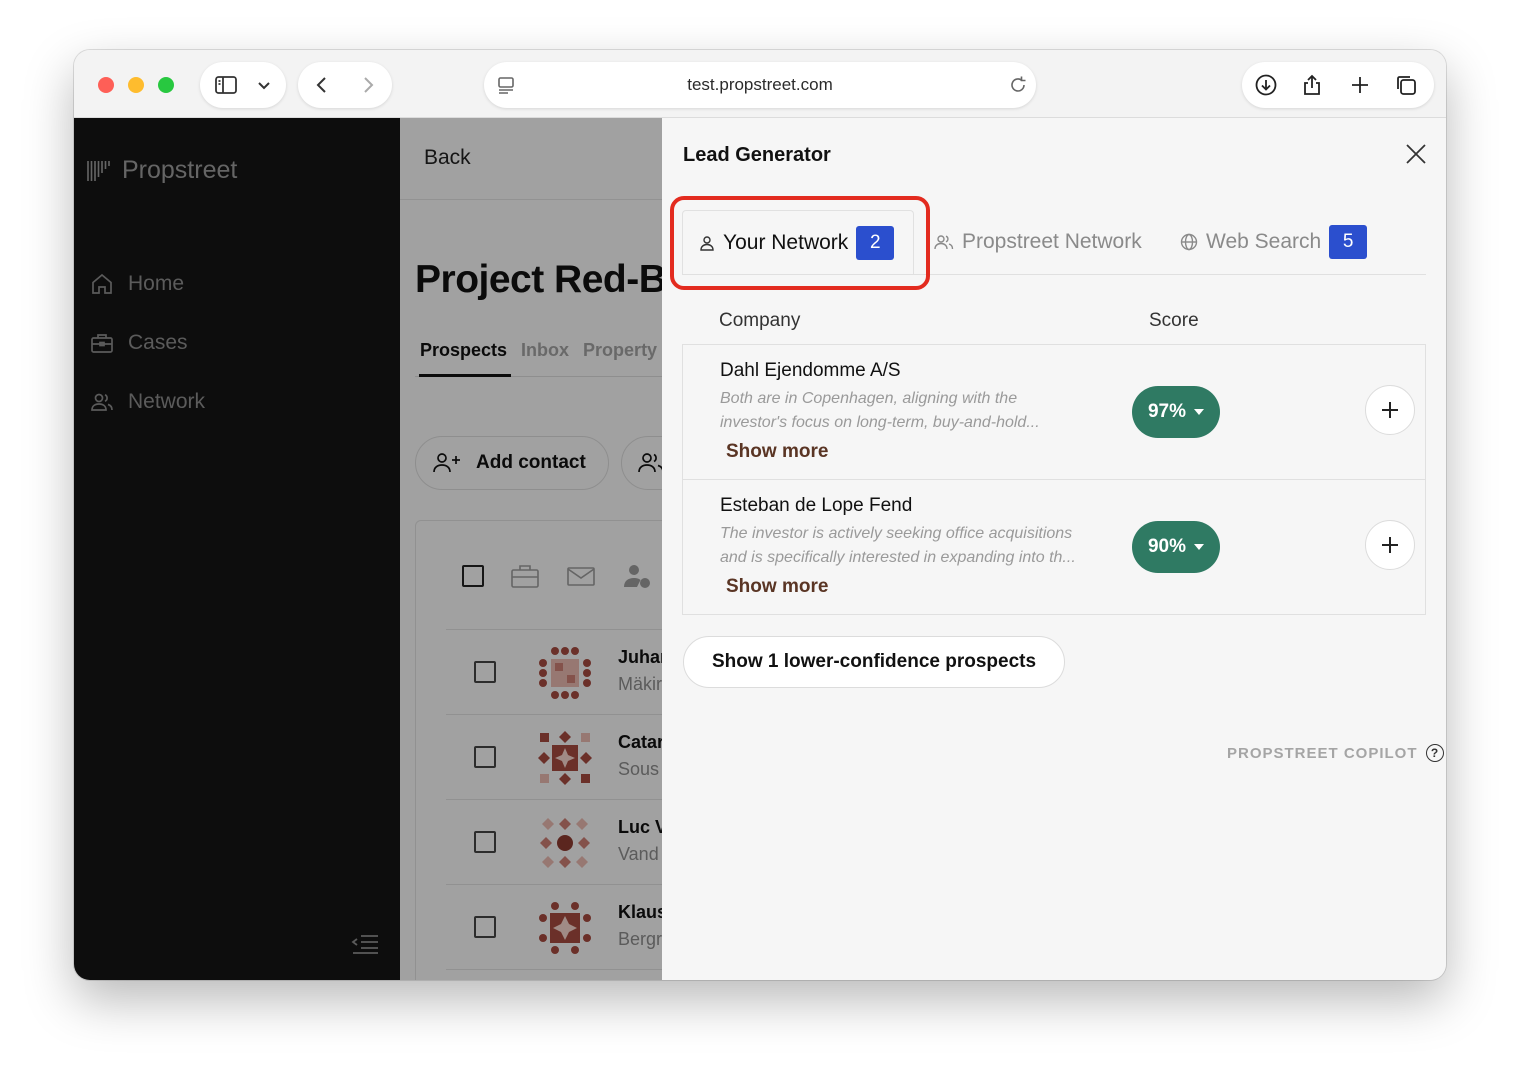 The image size is (1520, 1078). I want to click on address-bar: test.propstreet.com, so click(760, 85).